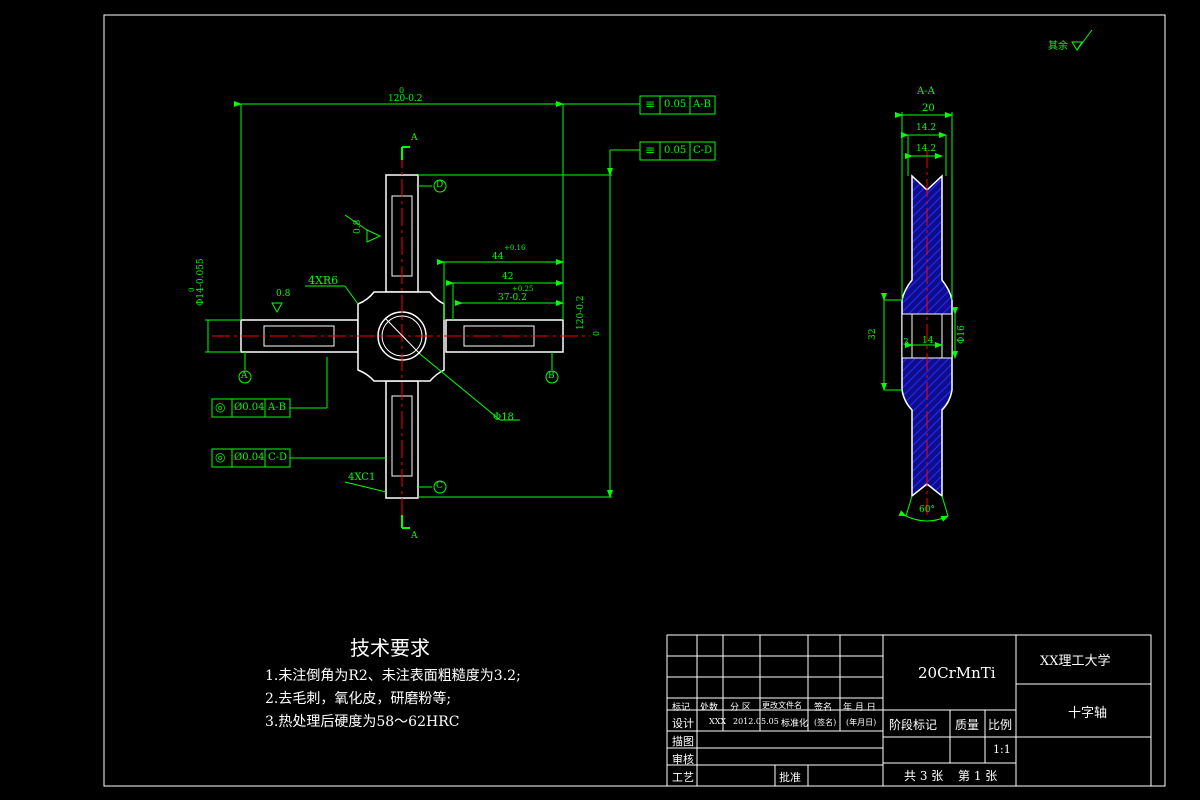 The width and height of the screenshot is (1200, 800). Describe the element at coordinates (906, 343) in the screenshot. I see `dim-3: 3` at that location.